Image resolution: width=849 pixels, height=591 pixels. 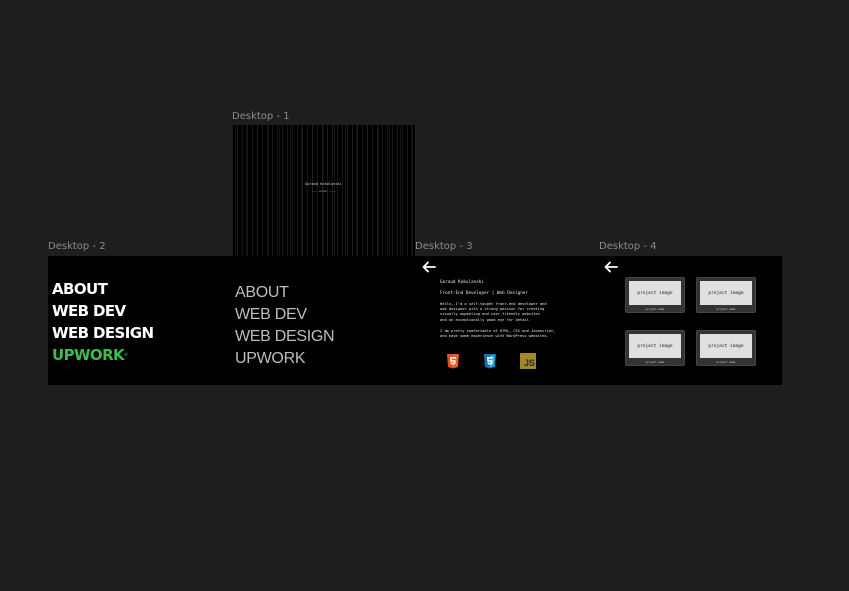 What do you see at coordinates (261, 117) in the screenshot?
I see `frame-label-desktop-1: Desktop - 1` at bounding box center [261, 117].